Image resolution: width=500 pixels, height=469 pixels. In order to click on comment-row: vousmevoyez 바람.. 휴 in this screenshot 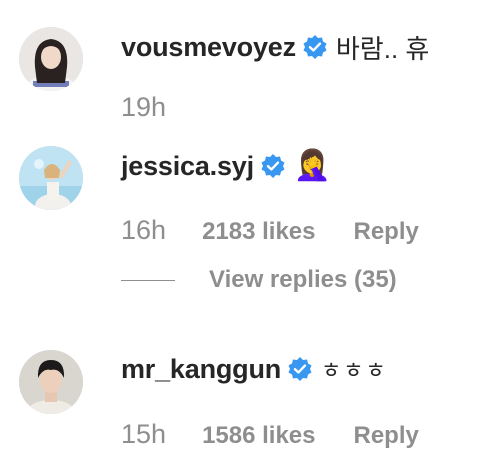, I will do `click(275, 47)`.